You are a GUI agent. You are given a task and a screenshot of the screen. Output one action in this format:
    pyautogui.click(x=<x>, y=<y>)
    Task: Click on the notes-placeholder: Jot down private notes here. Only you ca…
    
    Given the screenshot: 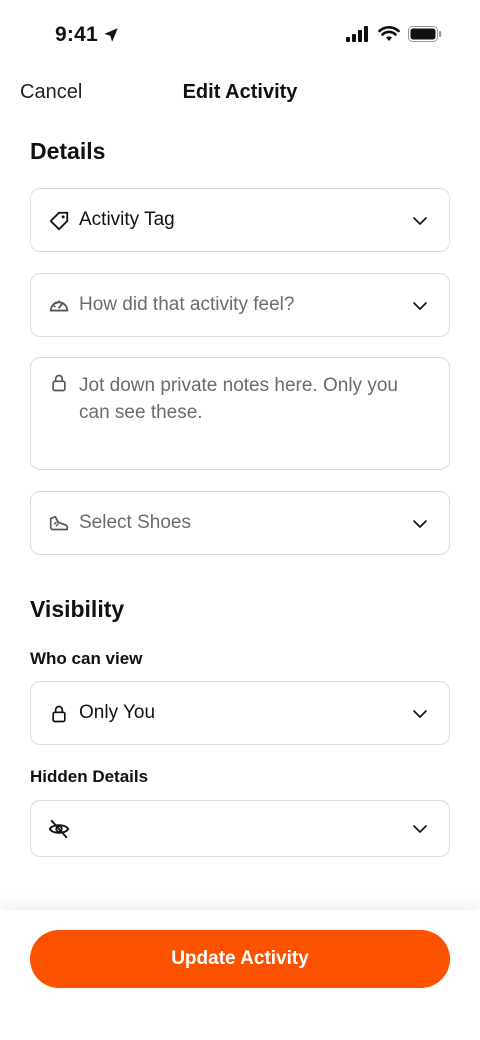 What is the action you would take?
    pyautogui.click(x=238, y=399)
    